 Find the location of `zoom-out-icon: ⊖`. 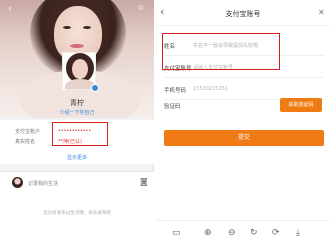

zoom-out-icon: ⊖ is located at coordinates (232, 233).